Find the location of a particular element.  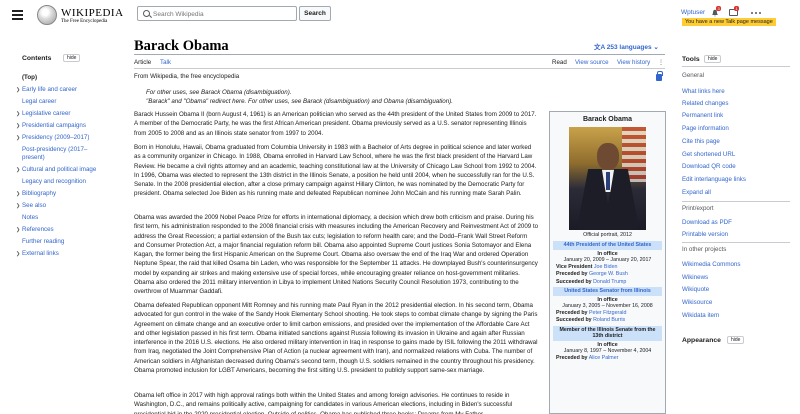

tool-link: Wikisource is located at coordinates (697, 302).